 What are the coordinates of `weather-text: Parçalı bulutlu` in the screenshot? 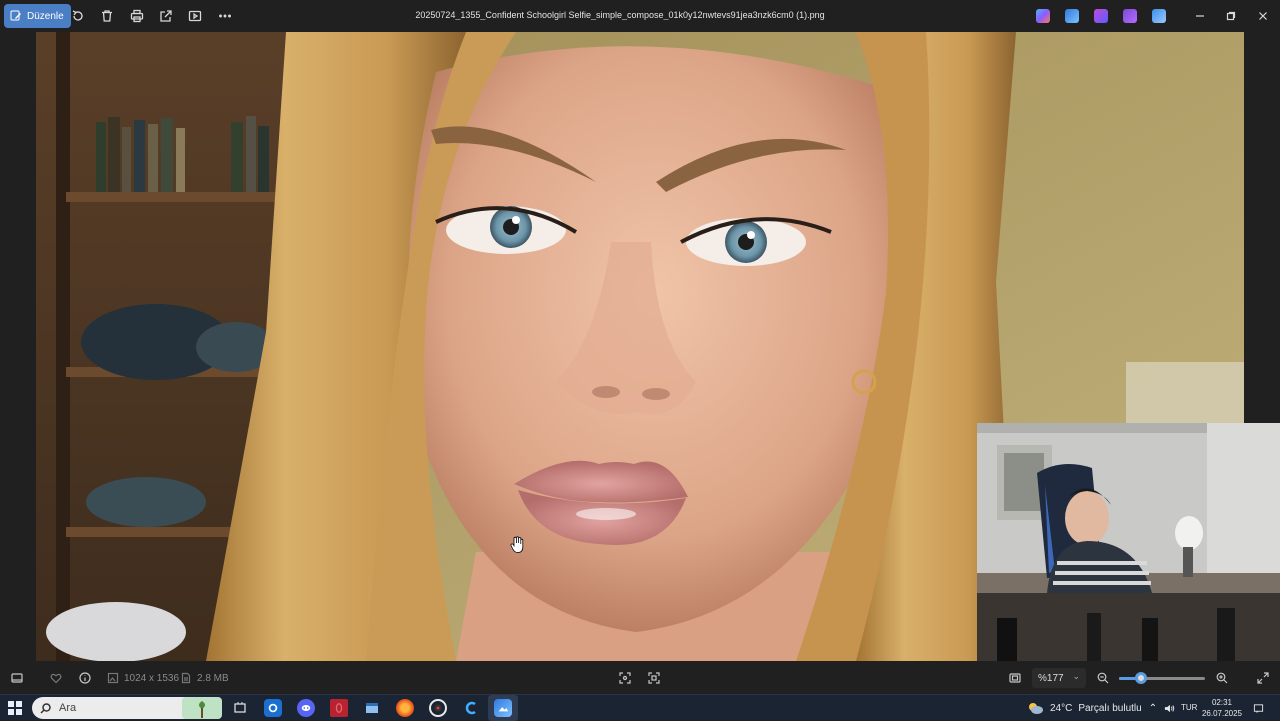 It's located at (1110, 708).